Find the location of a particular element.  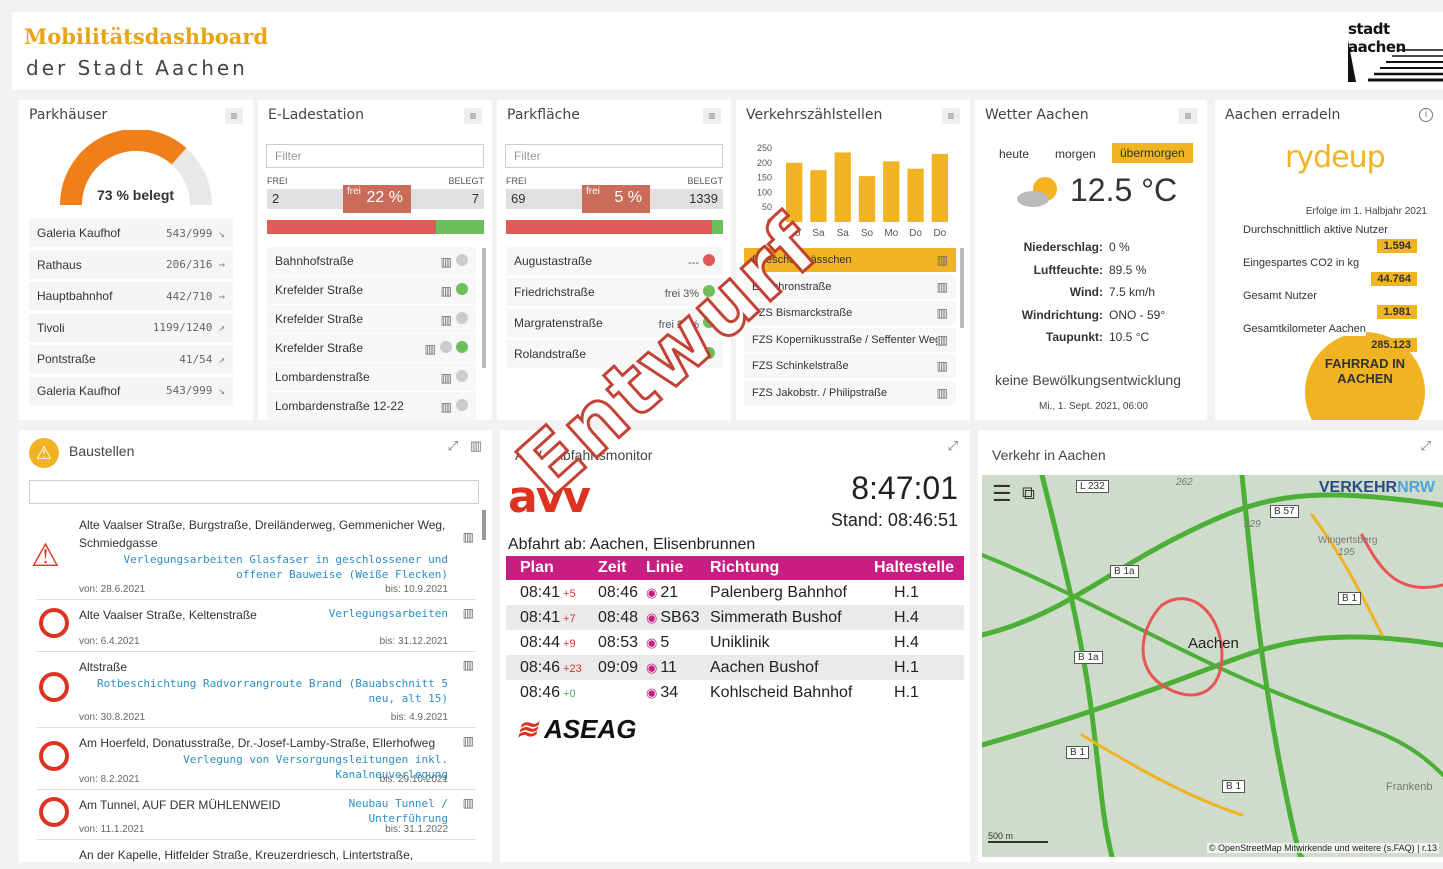

tab-morgen: morgen is located at coordinates (1075, 154).